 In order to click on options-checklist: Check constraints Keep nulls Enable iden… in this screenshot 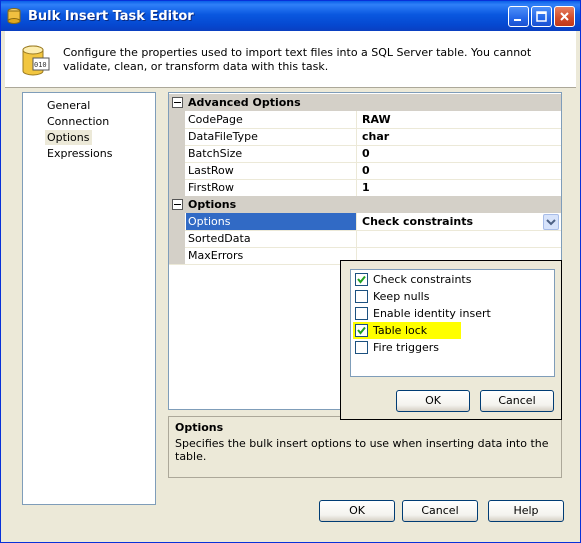, I will do `click(452, 323)`.